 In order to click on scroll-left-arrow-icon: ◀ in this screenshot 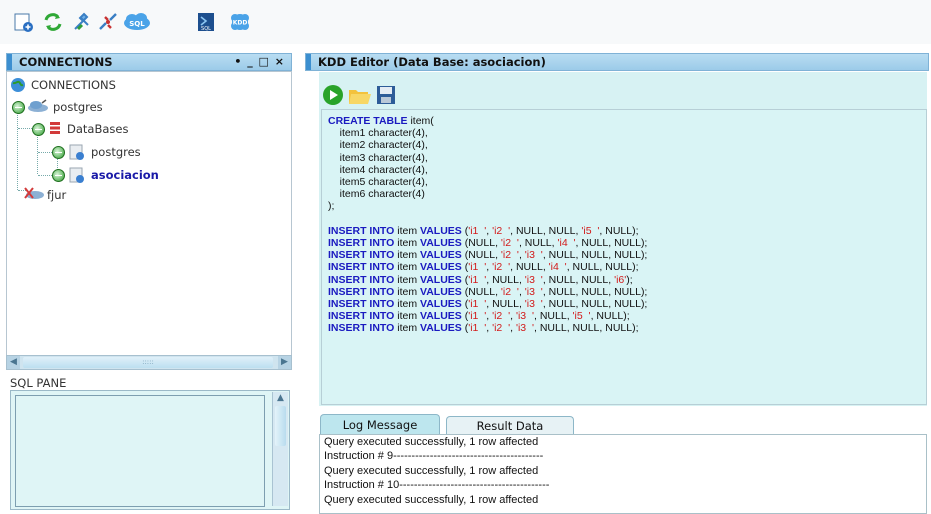, I will do `click(13, 362)`.